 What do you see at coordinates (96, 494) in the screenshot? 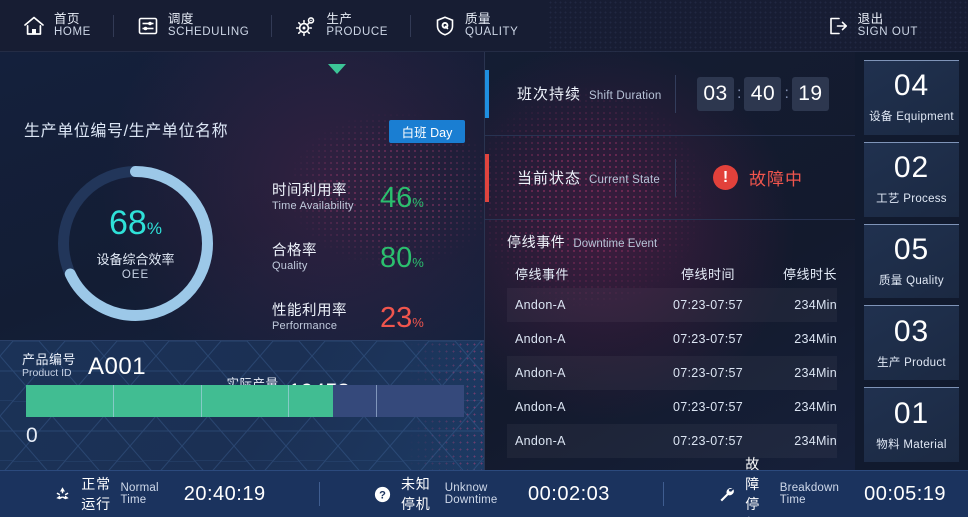
I see `footer-label-cn: 正常运行` at bounding box center [96, 494].